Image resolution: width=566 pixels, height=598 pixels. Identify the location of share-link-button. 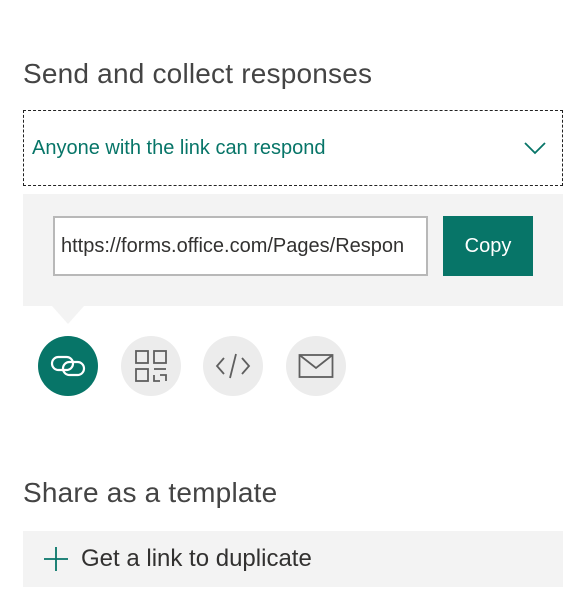
(68, 366).